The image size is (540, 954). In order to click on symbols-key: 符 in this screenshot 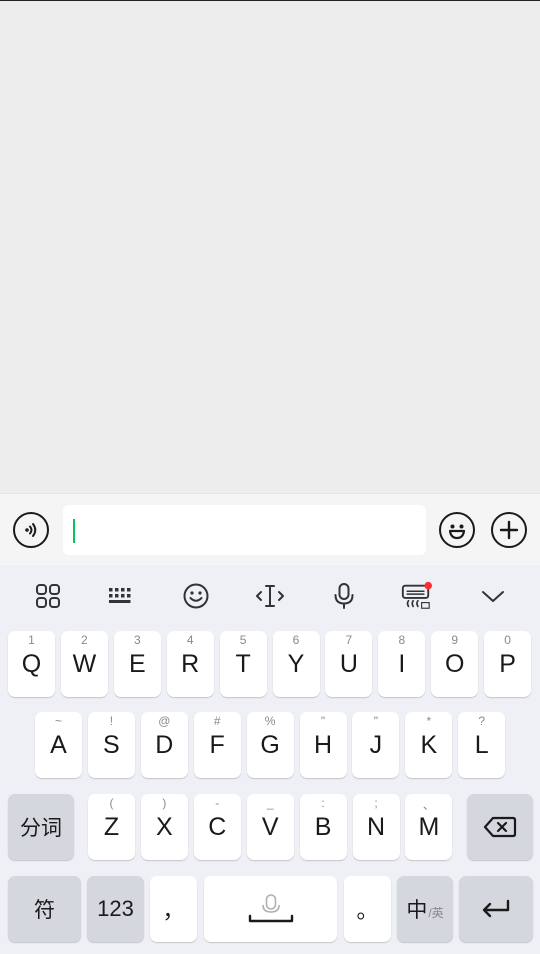, I will do `click(44, 909)`.